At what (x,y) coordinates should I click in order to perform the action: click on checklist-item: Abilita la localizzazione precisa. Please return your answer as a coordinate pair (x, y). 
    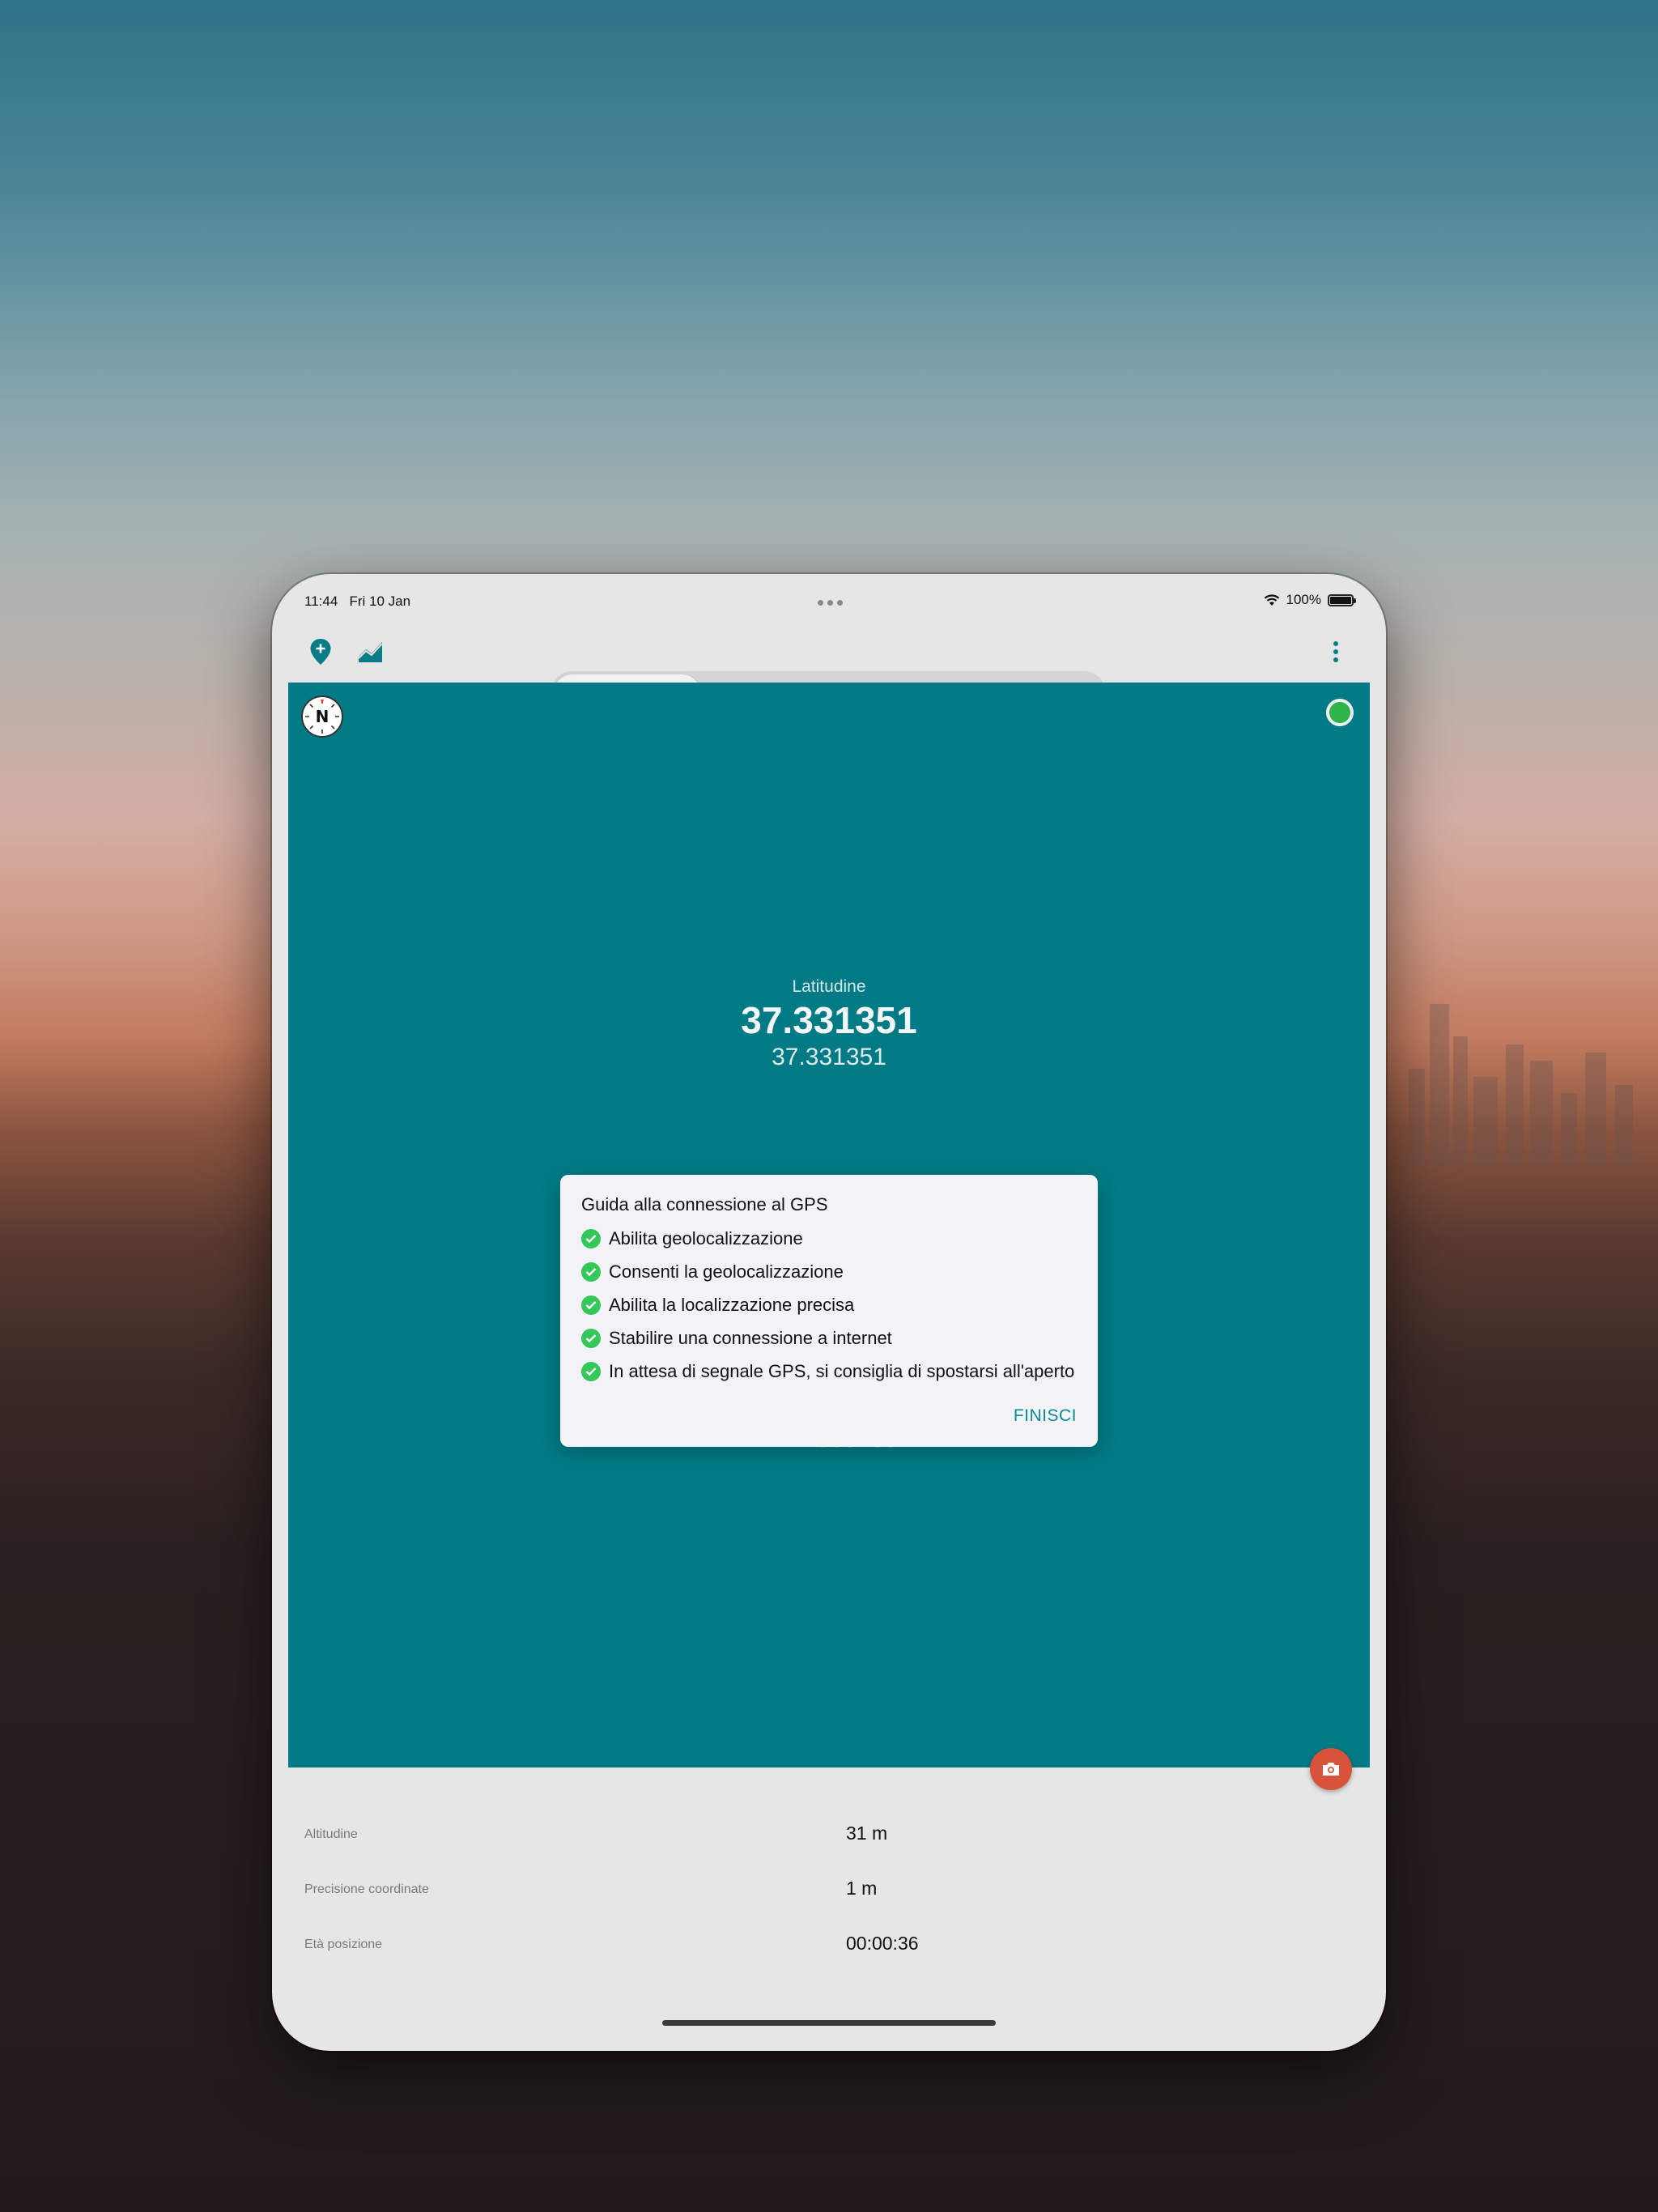
    Looking at the image, I should click on (829, 1305).